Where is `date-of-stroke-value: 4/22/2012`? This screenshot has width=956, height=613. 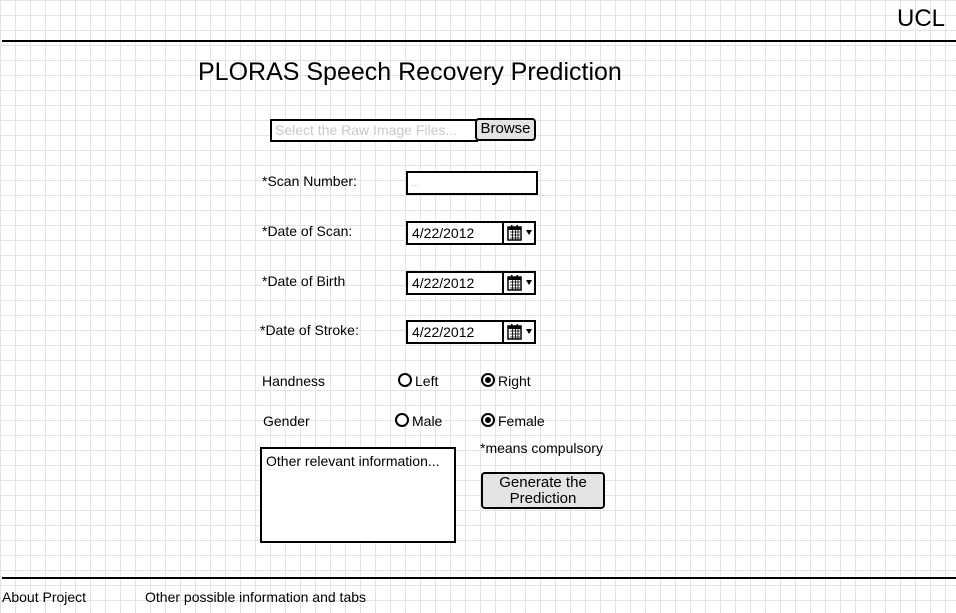 date-of-stroke-value: 4/22/2012 is located at coordinates (443, 332).